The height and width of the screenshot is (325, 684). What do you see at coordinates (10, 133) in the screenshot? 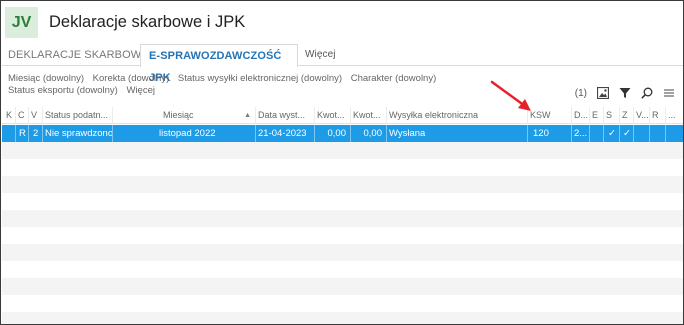
I see `cell-k` at bounding box center [10, 133].